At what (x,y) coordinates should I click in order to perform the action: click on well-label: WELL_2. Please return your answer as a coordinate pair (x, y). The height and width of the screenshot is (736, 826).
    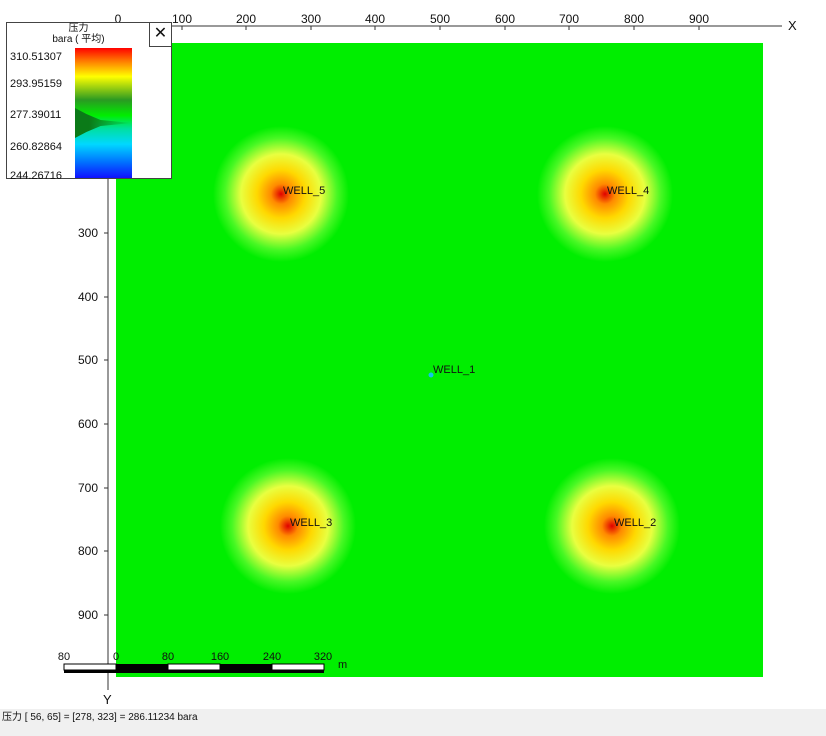
    Looking at the image, I should click on (635, 523).